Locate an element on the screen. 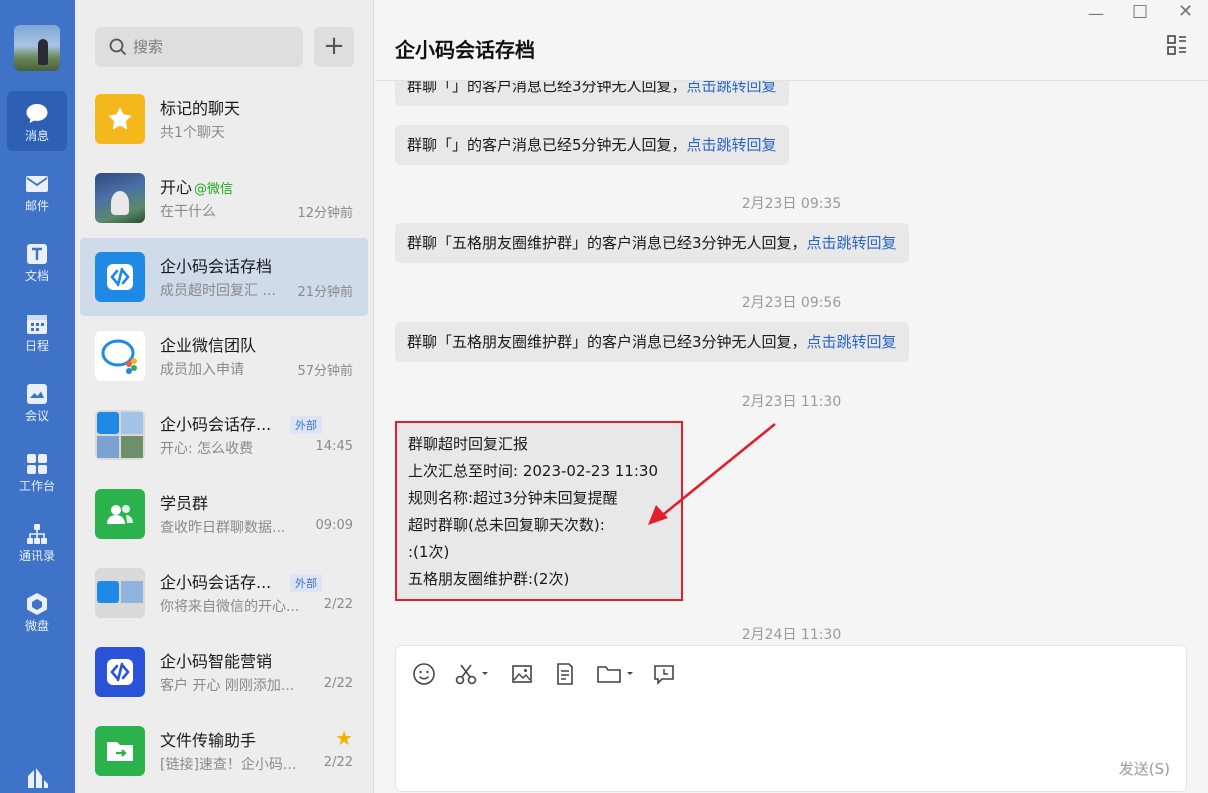 The width and height of the screenshot is (1208, 793). folder-icon is located at coordinates (616, 674).